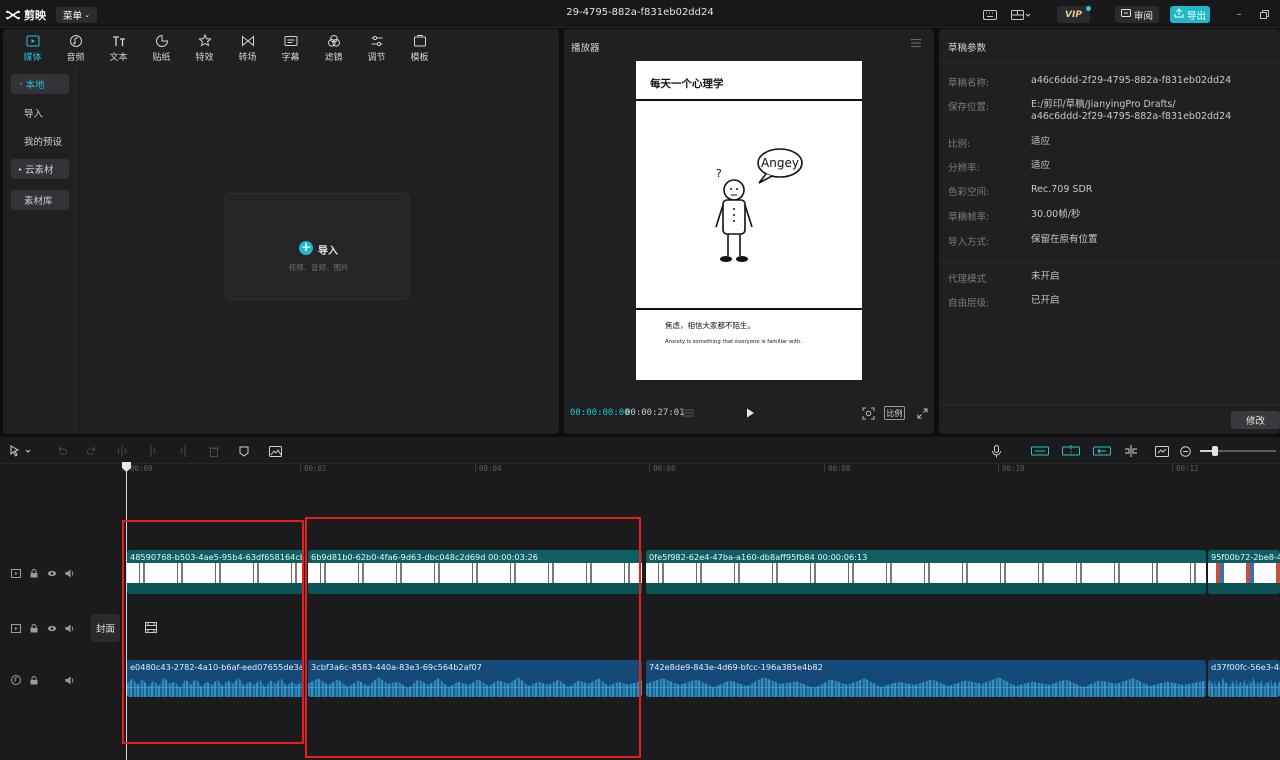 This screenshot has height=760, width=1280. Describe the element at coordinates (118, 48) in the screenshot. I see `tab-text: 文本` at that location.